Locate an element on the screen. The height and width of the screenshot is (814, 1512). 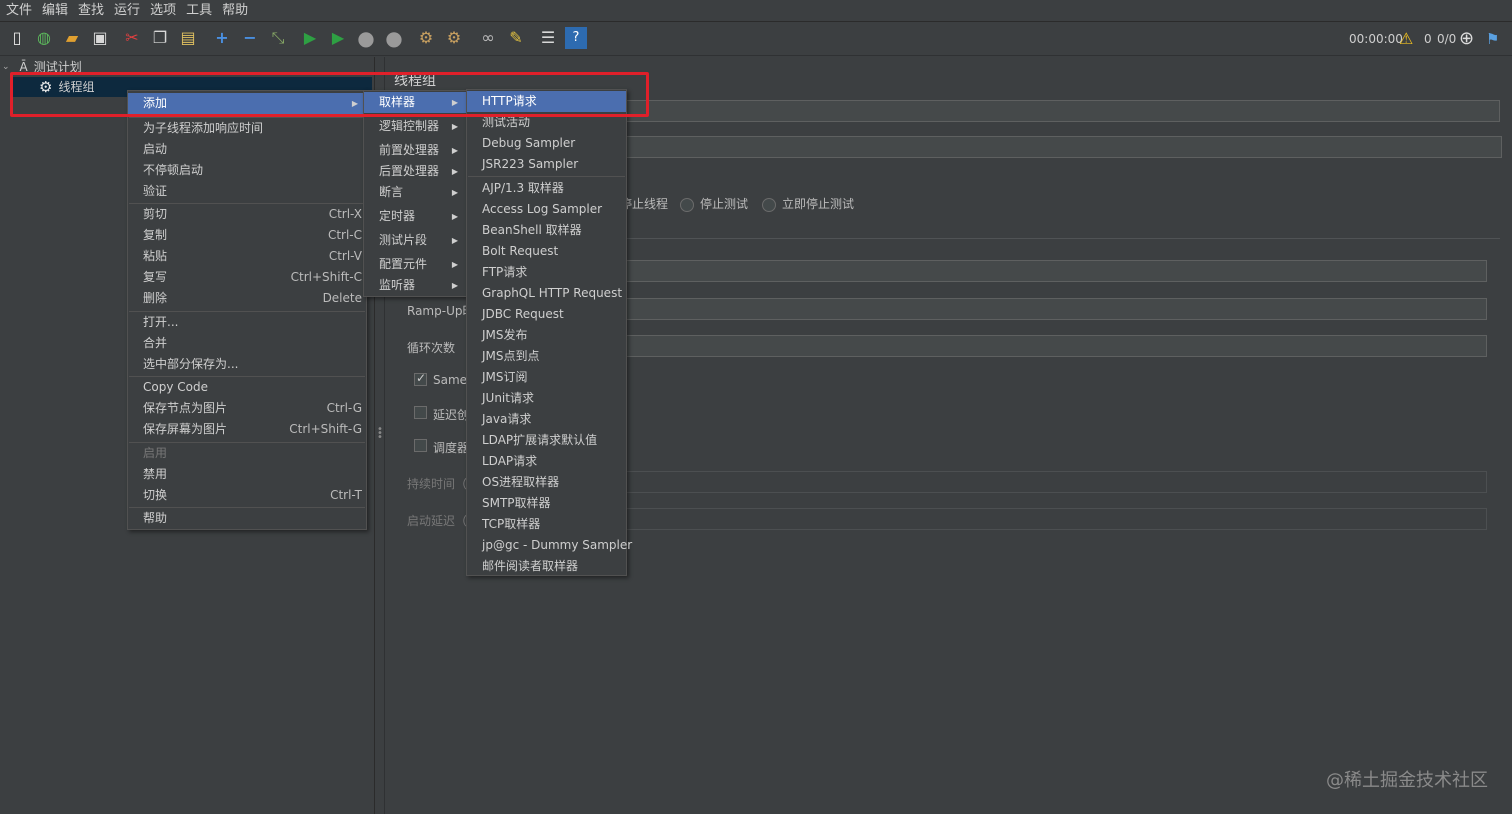
menu-item-jms-publisher: JMS发布 is located at coordinates (546, 335).